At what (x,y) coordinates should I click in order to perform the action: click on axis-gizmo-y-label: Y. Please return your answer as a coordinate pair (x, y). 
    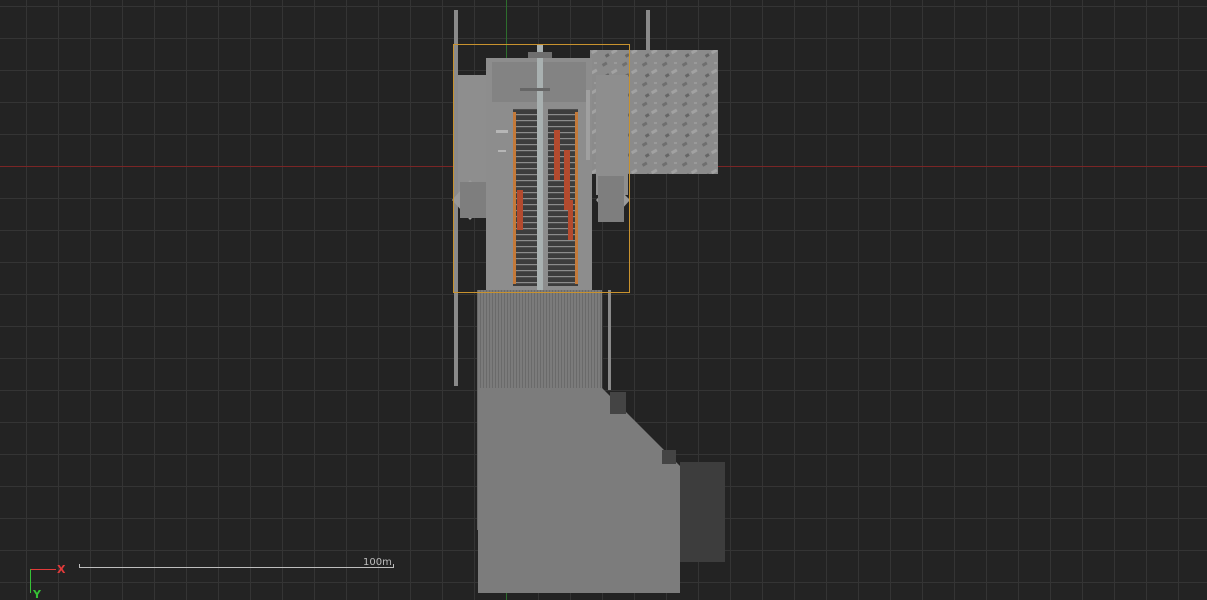
    Looking at the image, I should click on (37, 594).